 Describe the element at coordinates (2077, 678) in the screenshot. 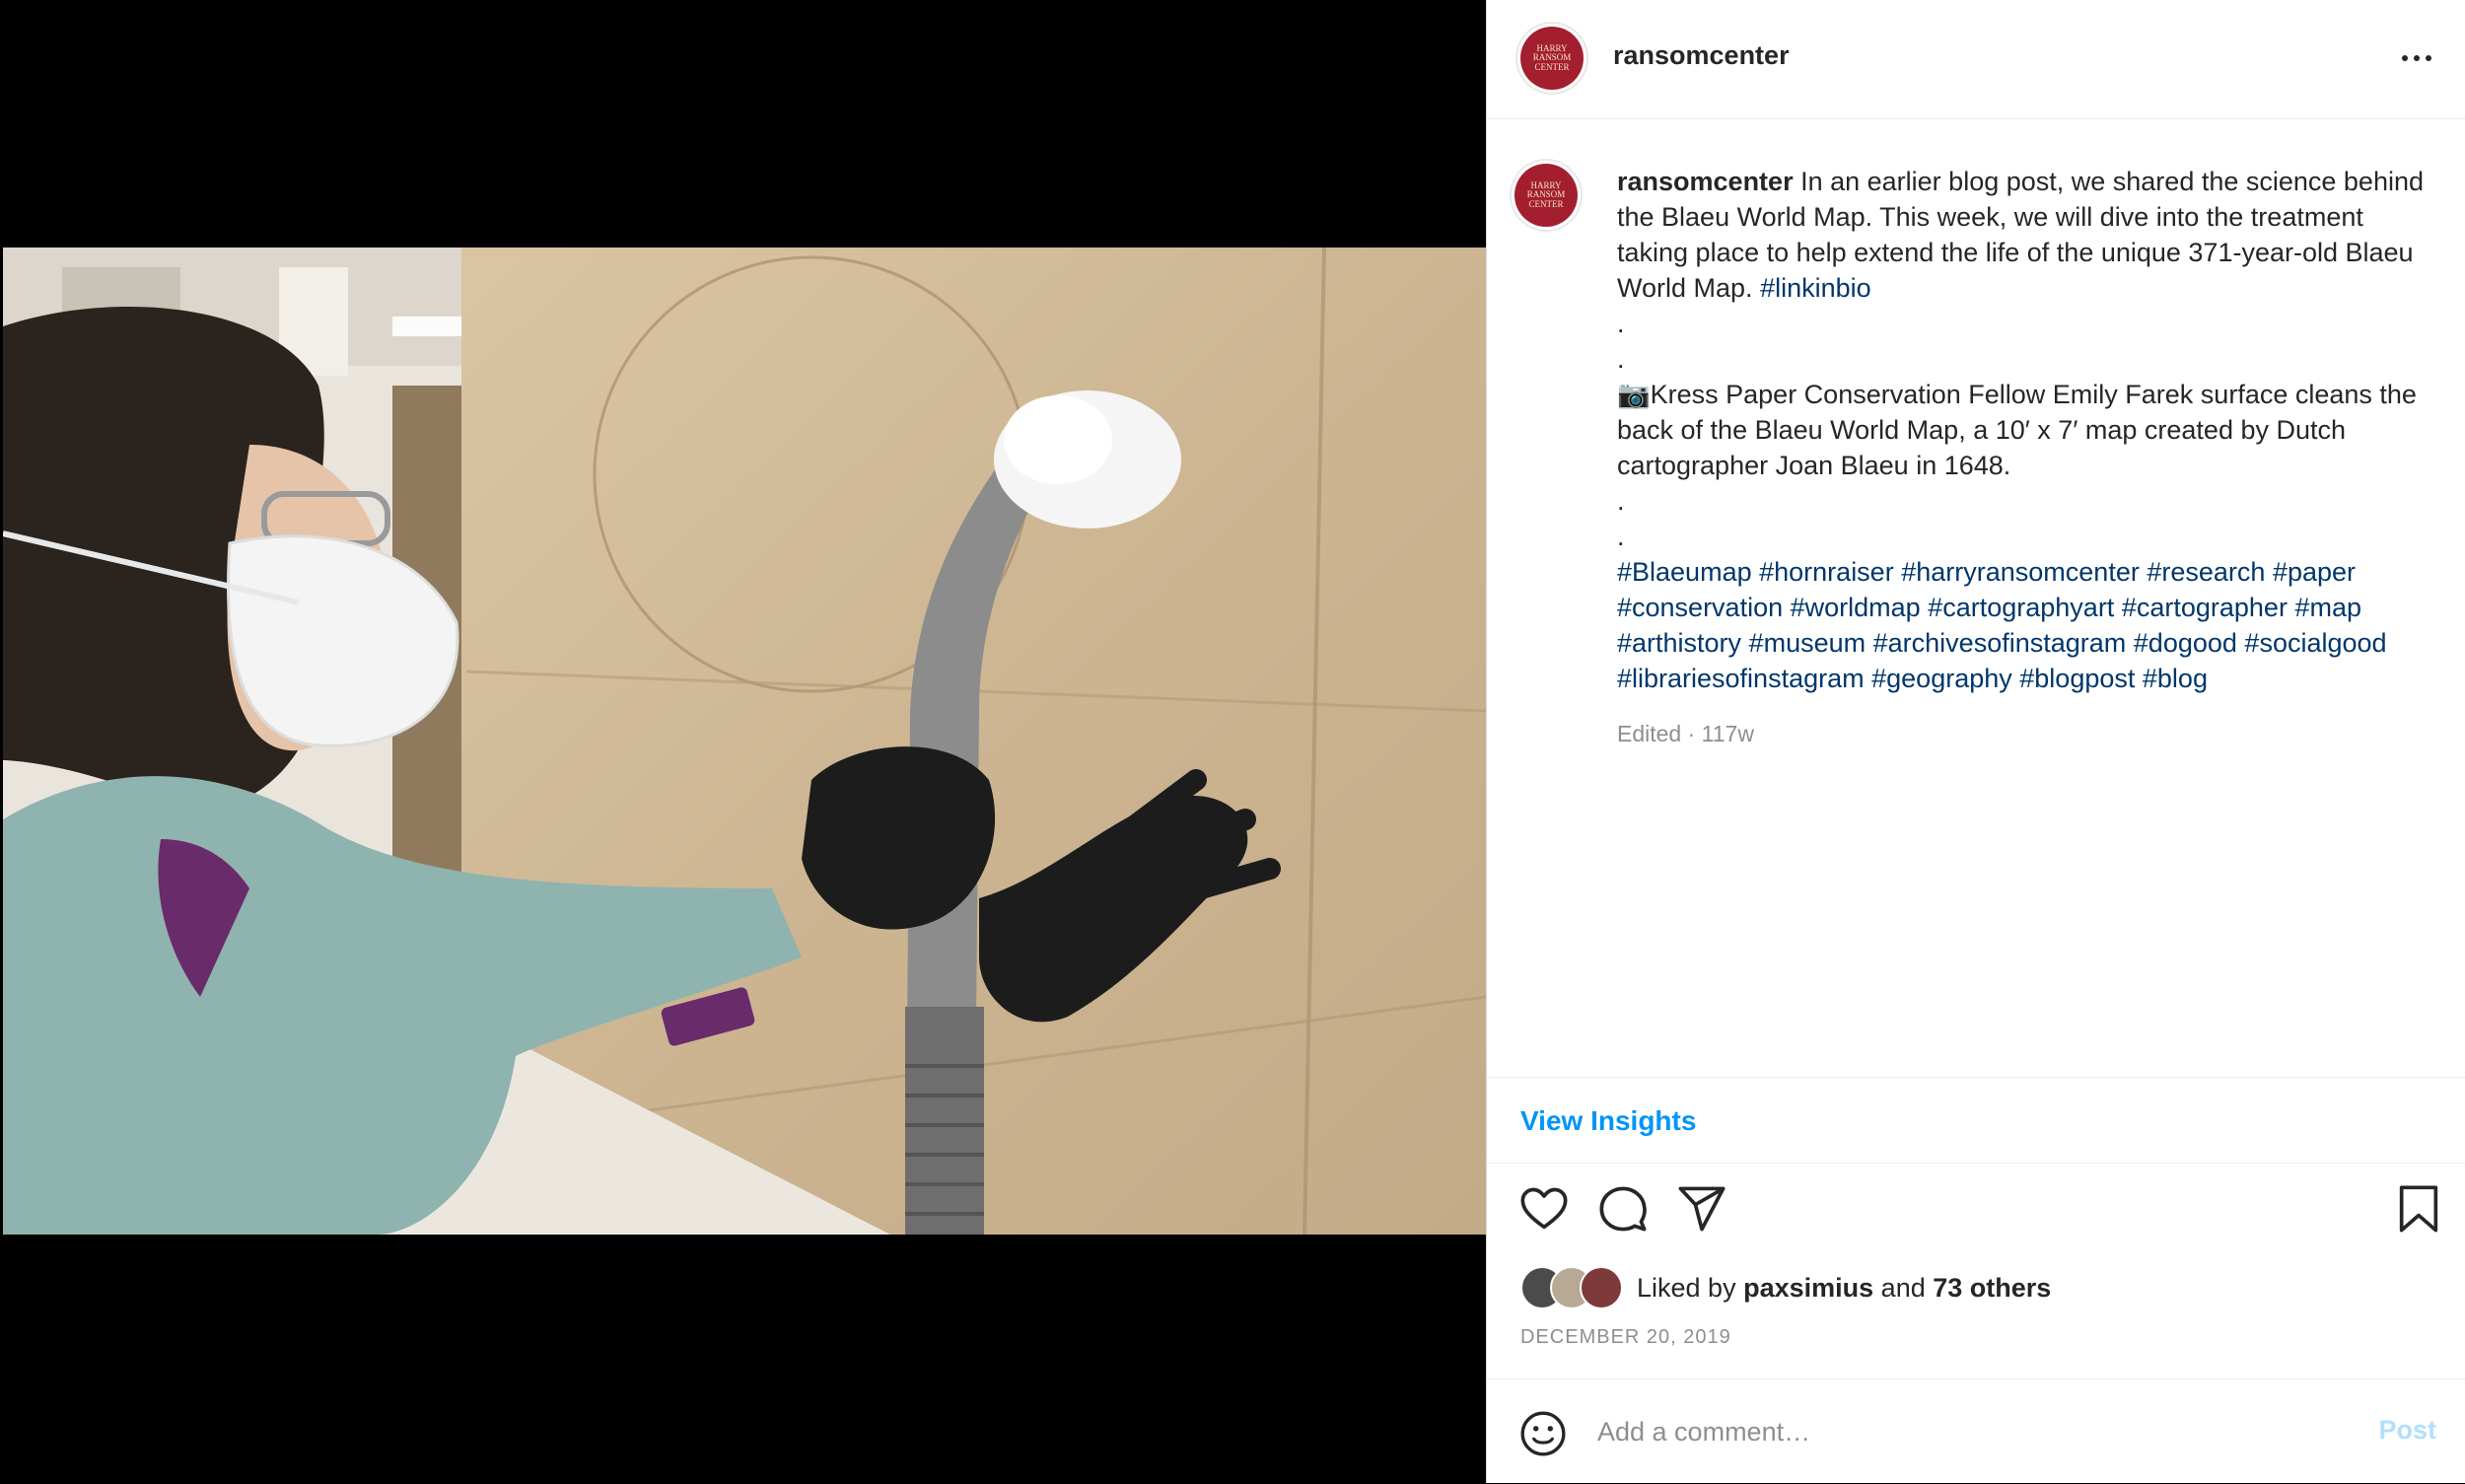

I see `hashtag-link: #blogpost` at that location.